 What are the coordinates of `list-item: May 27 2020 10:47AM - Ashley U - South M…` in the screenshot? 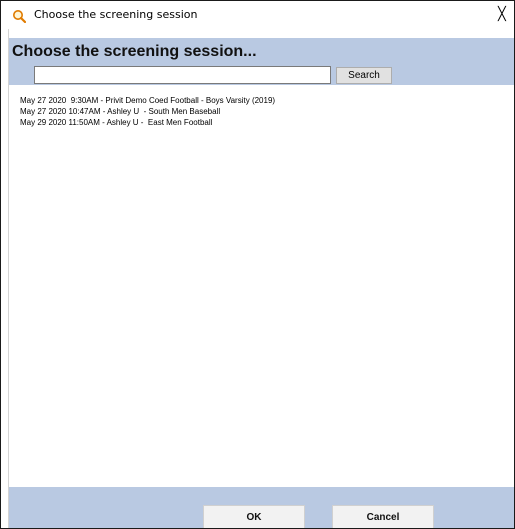 It's located at (266, 111).